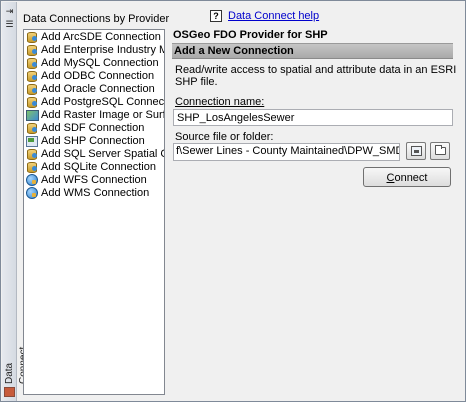 The image size is (466, 402). Describe the element at coordinates (102, 49) in the screenshot. I see `provider-item-label: Add Enterprise Industry Model C` at that location.